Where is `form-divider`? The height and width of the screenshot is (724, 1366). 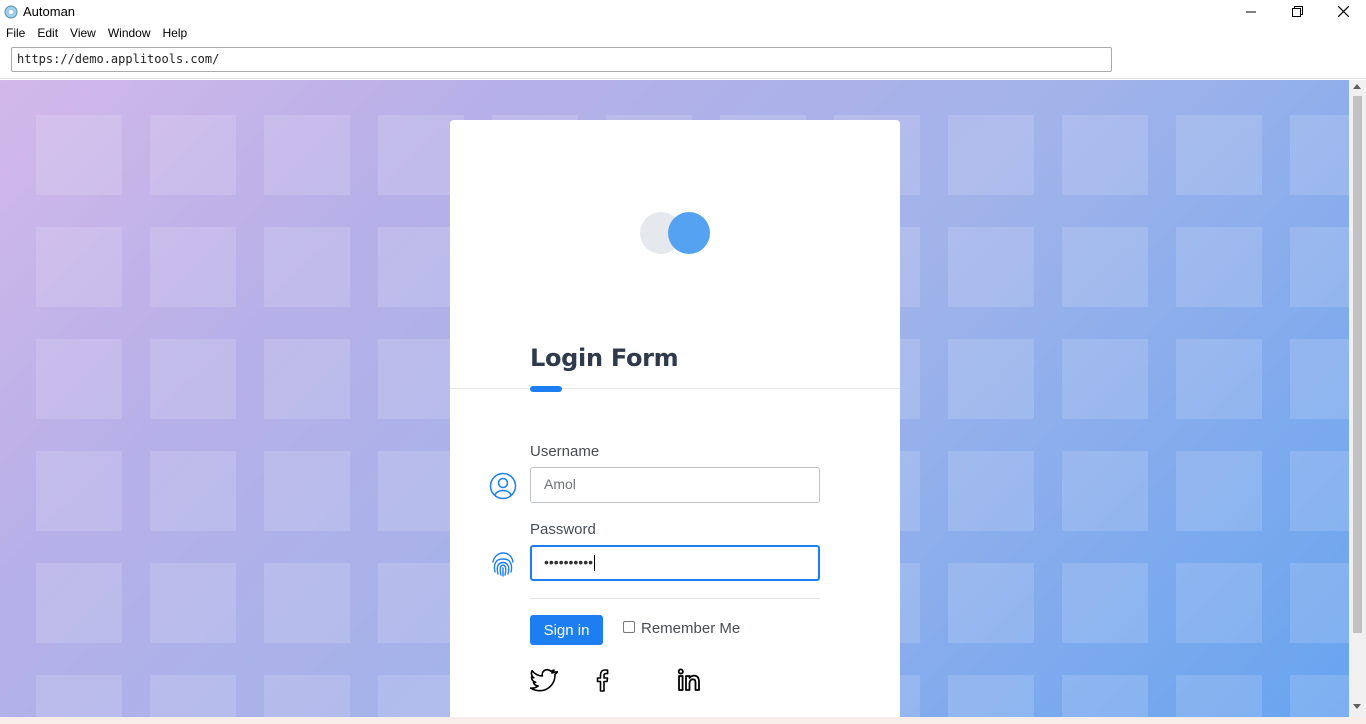
form-divider is located at coordinates (675, 598).